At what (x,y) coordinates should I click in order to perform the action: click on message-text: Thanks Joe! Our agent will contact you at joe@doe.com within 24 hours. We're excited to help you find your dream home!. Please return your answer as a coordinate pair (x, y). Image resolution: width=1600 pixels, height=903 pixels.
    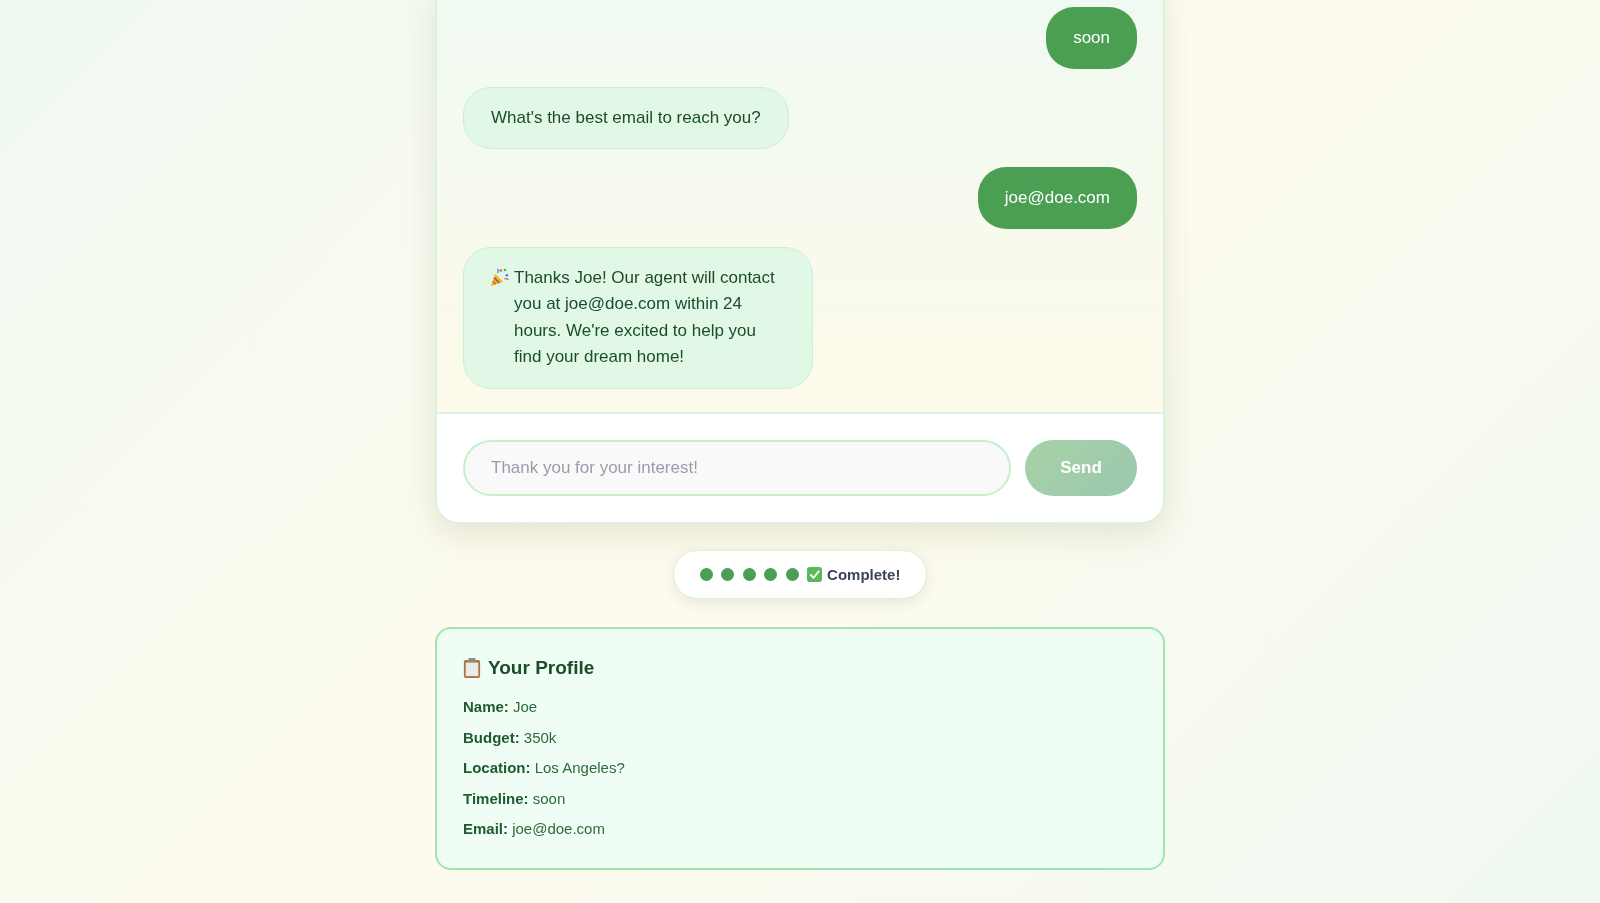
    Looking at the image, I should click on (645, 317).